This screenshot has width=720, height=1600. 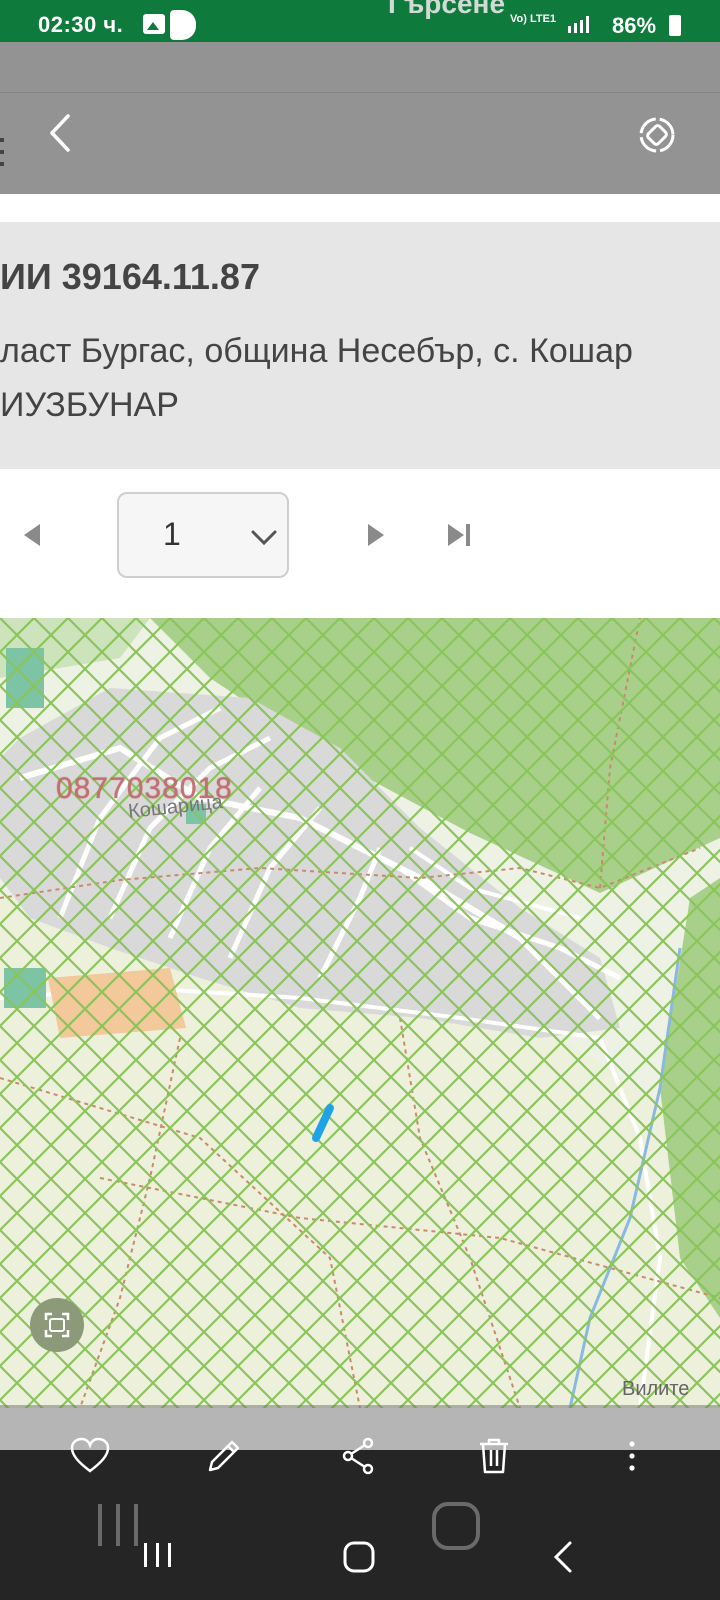 What do you see at coordinates (632, 1456) in the screenshot?
I see `more-vertical-icon` at bounding box center [632, 1456].